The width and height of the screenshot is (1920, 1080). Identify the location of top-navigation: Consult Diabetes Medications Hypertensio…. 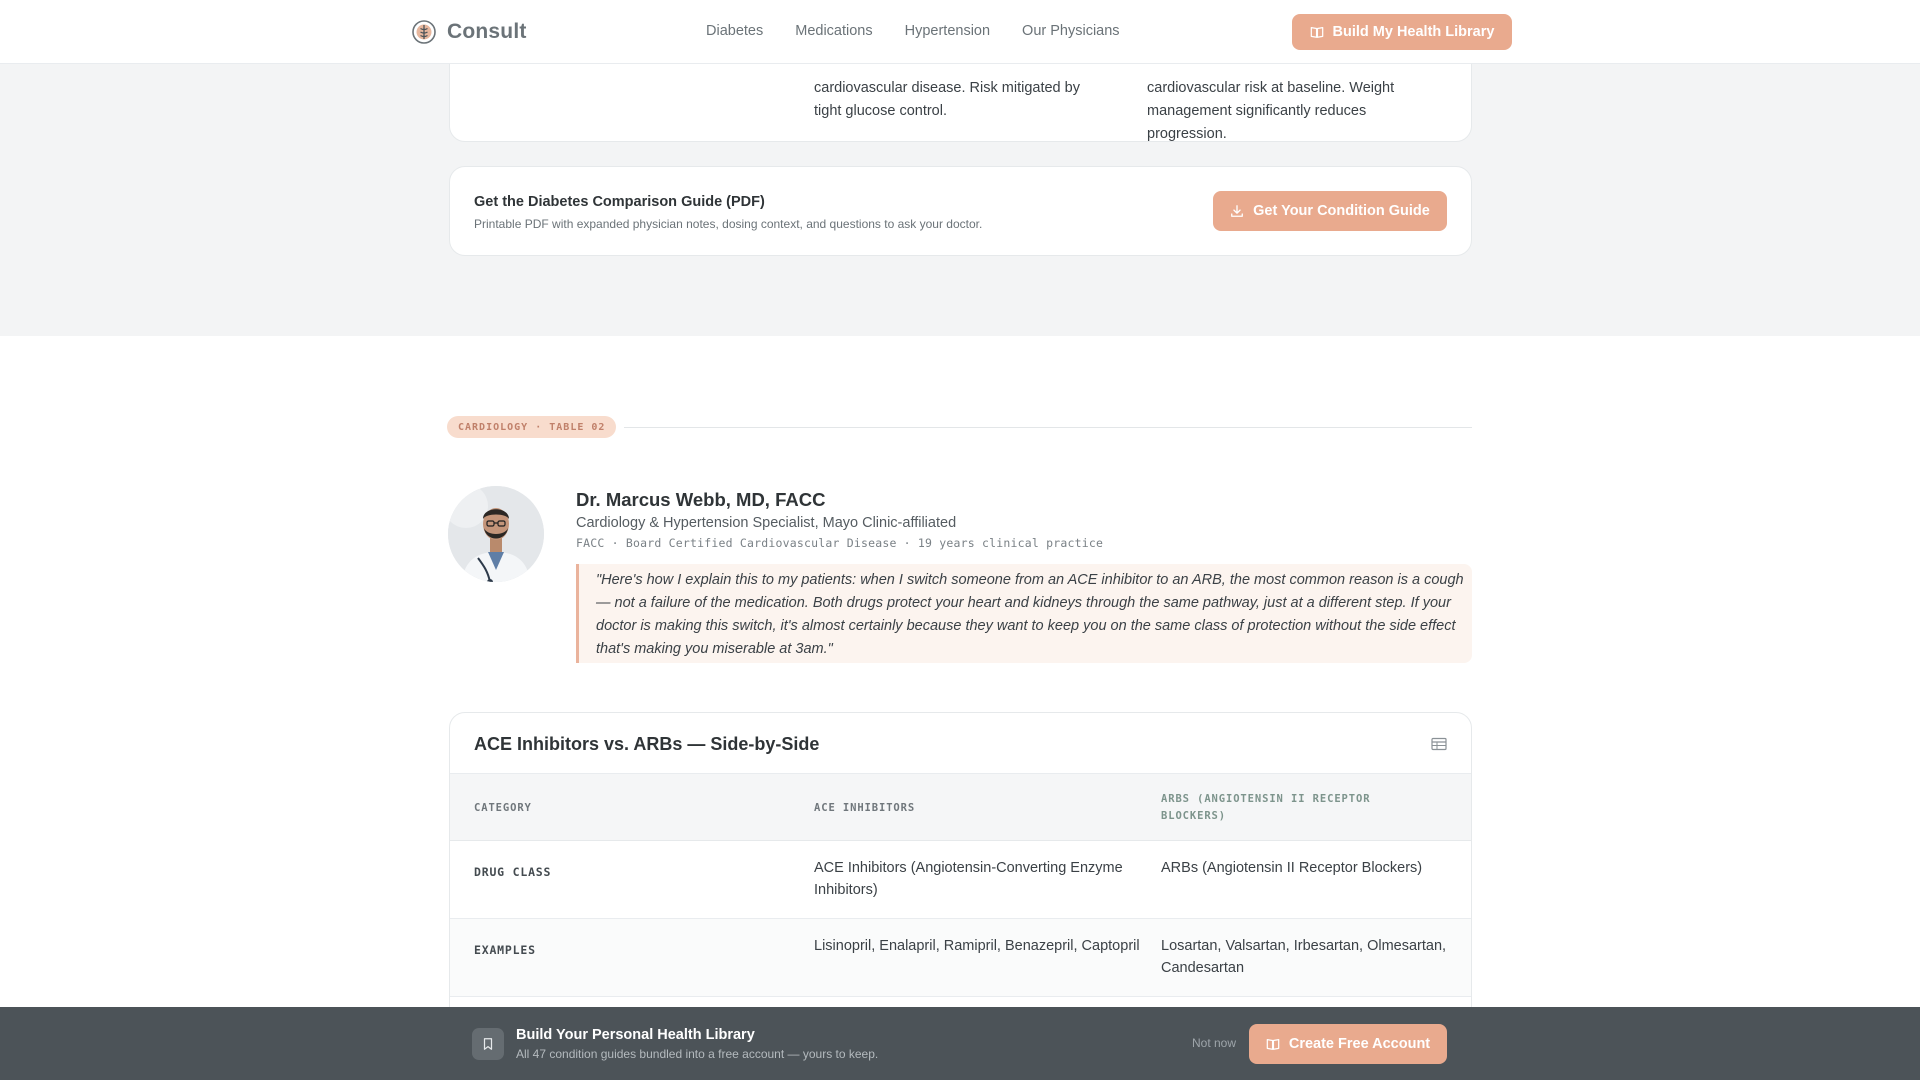
(960, 32).